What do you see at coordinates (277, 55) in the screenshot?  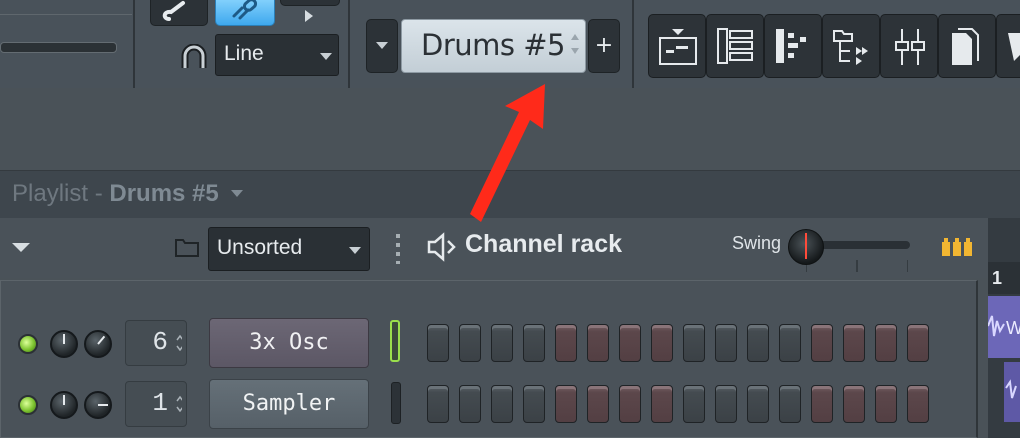 I see `snap-select: Line` at bounding box center [277, 55].